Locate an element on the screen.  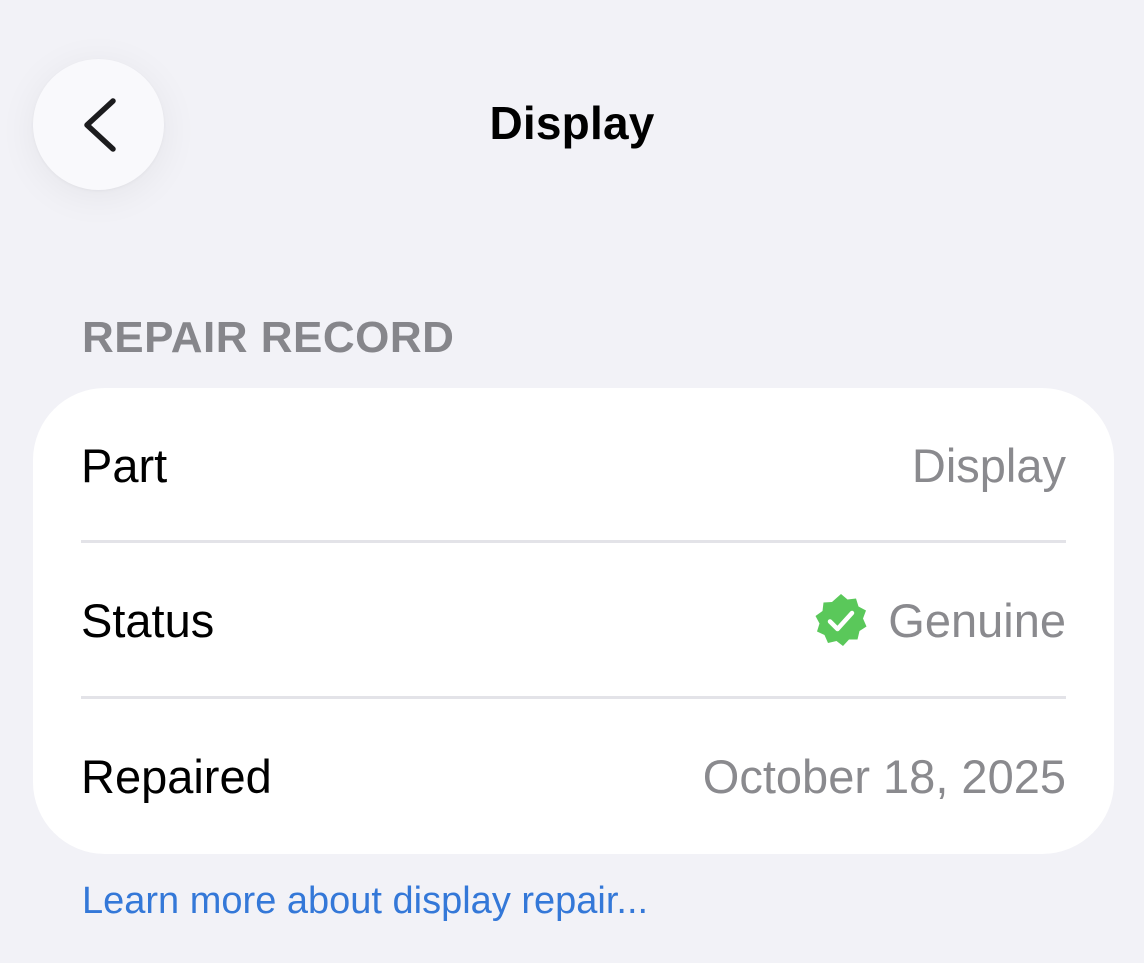
page-title: Display is located at coordinates (572, 123).